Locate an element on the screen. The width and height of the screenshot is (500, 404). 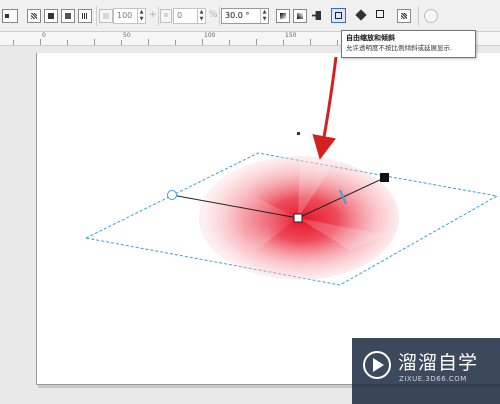
skew-handle is located at coordinates (172, 195).